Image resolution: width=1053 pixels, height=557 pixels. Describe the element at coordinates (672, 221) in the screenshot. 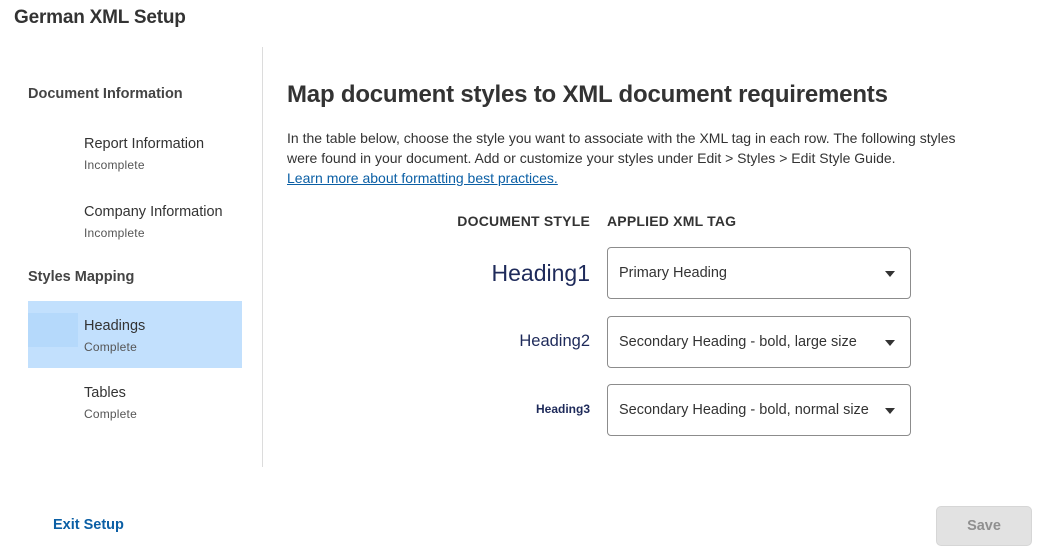

I see `column-header-applied-xml-tag: APPLIED XML TAG` at that location.